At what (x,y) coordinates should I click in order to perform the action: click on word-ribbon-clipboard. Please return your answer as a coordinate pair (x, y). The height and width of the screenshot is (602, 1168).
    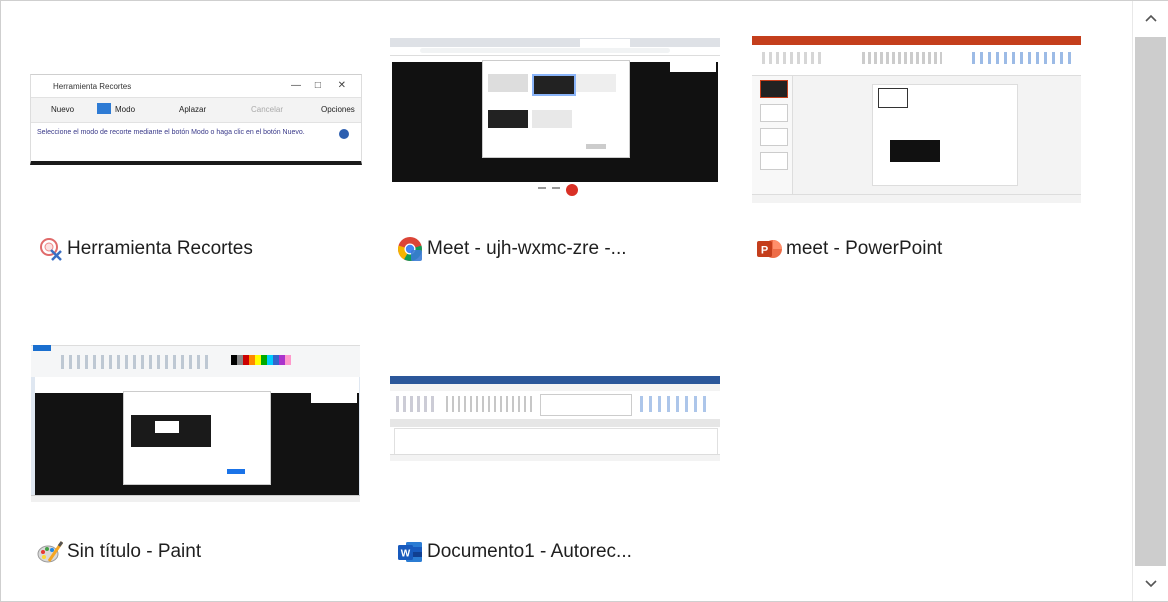
    Looking at the image, I should click on (416, 404).